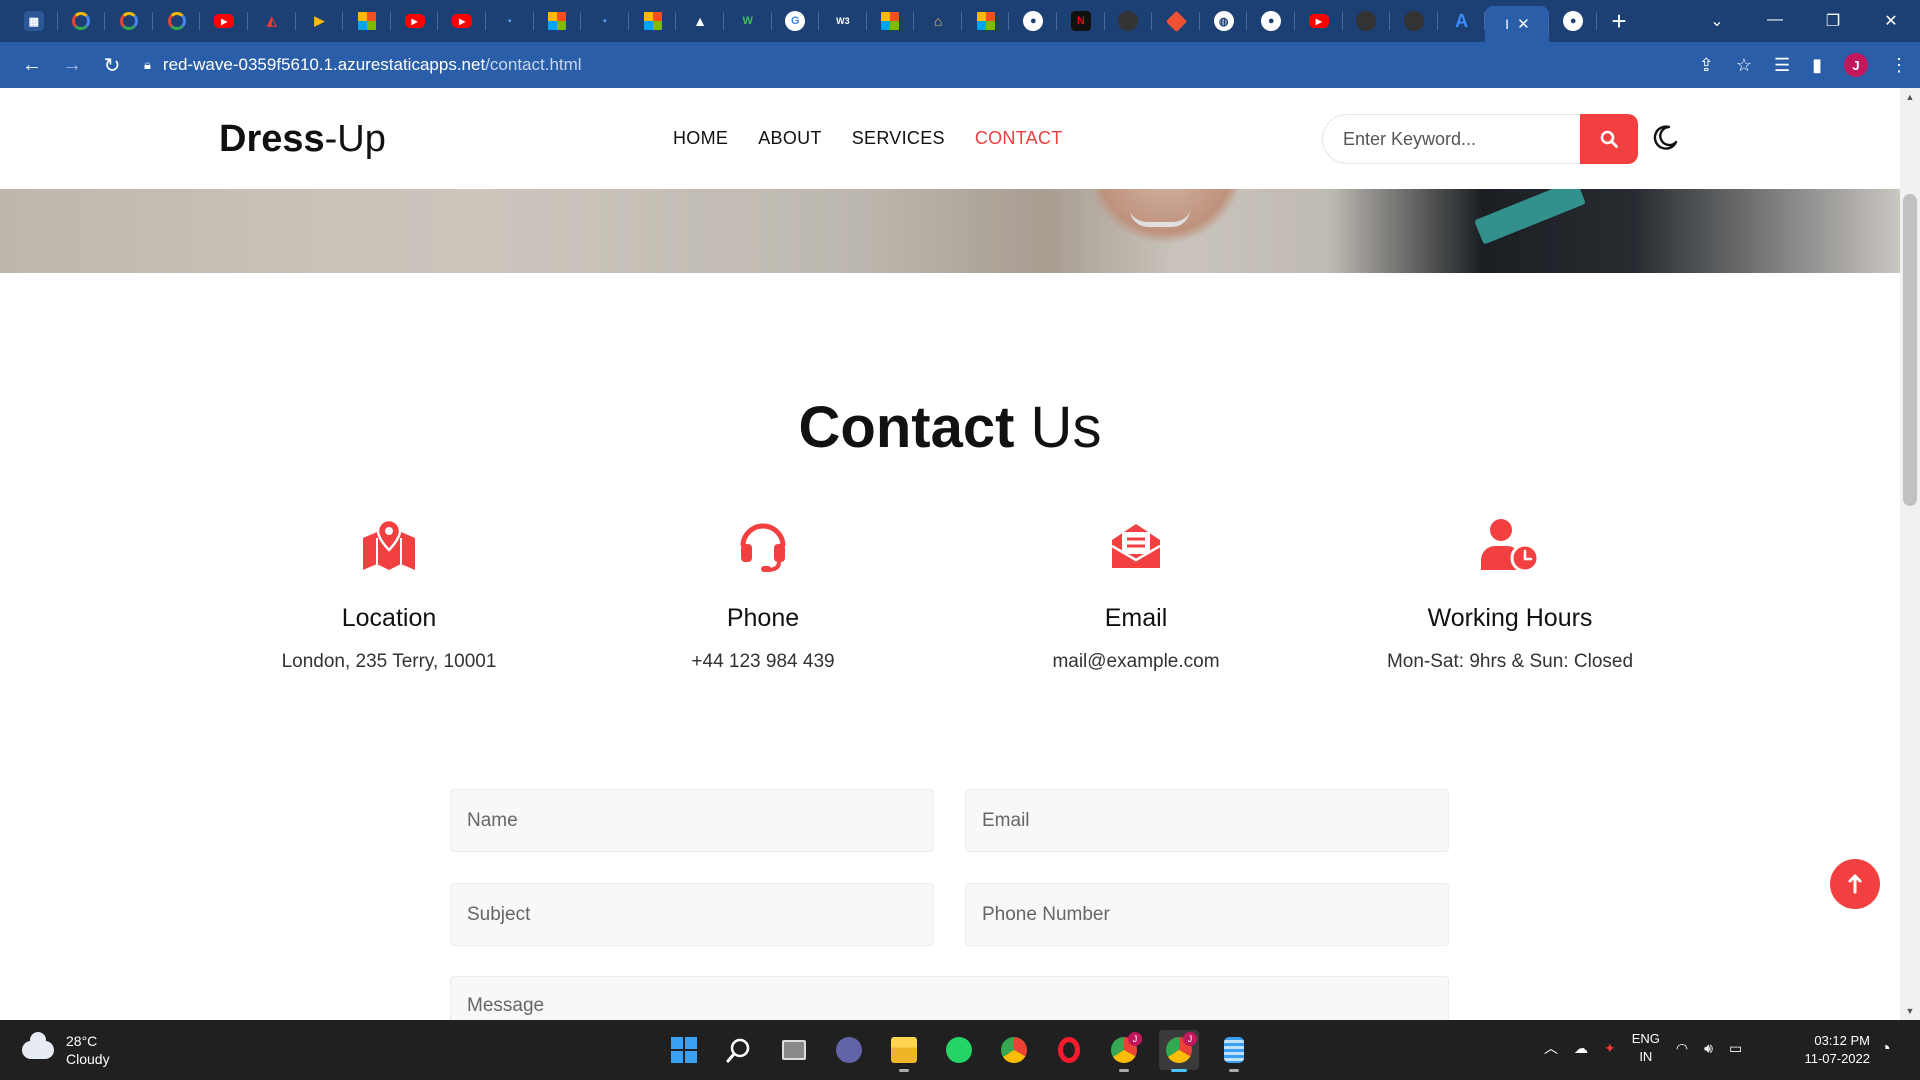 The width and height of the screenshot is (1920, 1080). I want to click on name-field, so click(692, 820).